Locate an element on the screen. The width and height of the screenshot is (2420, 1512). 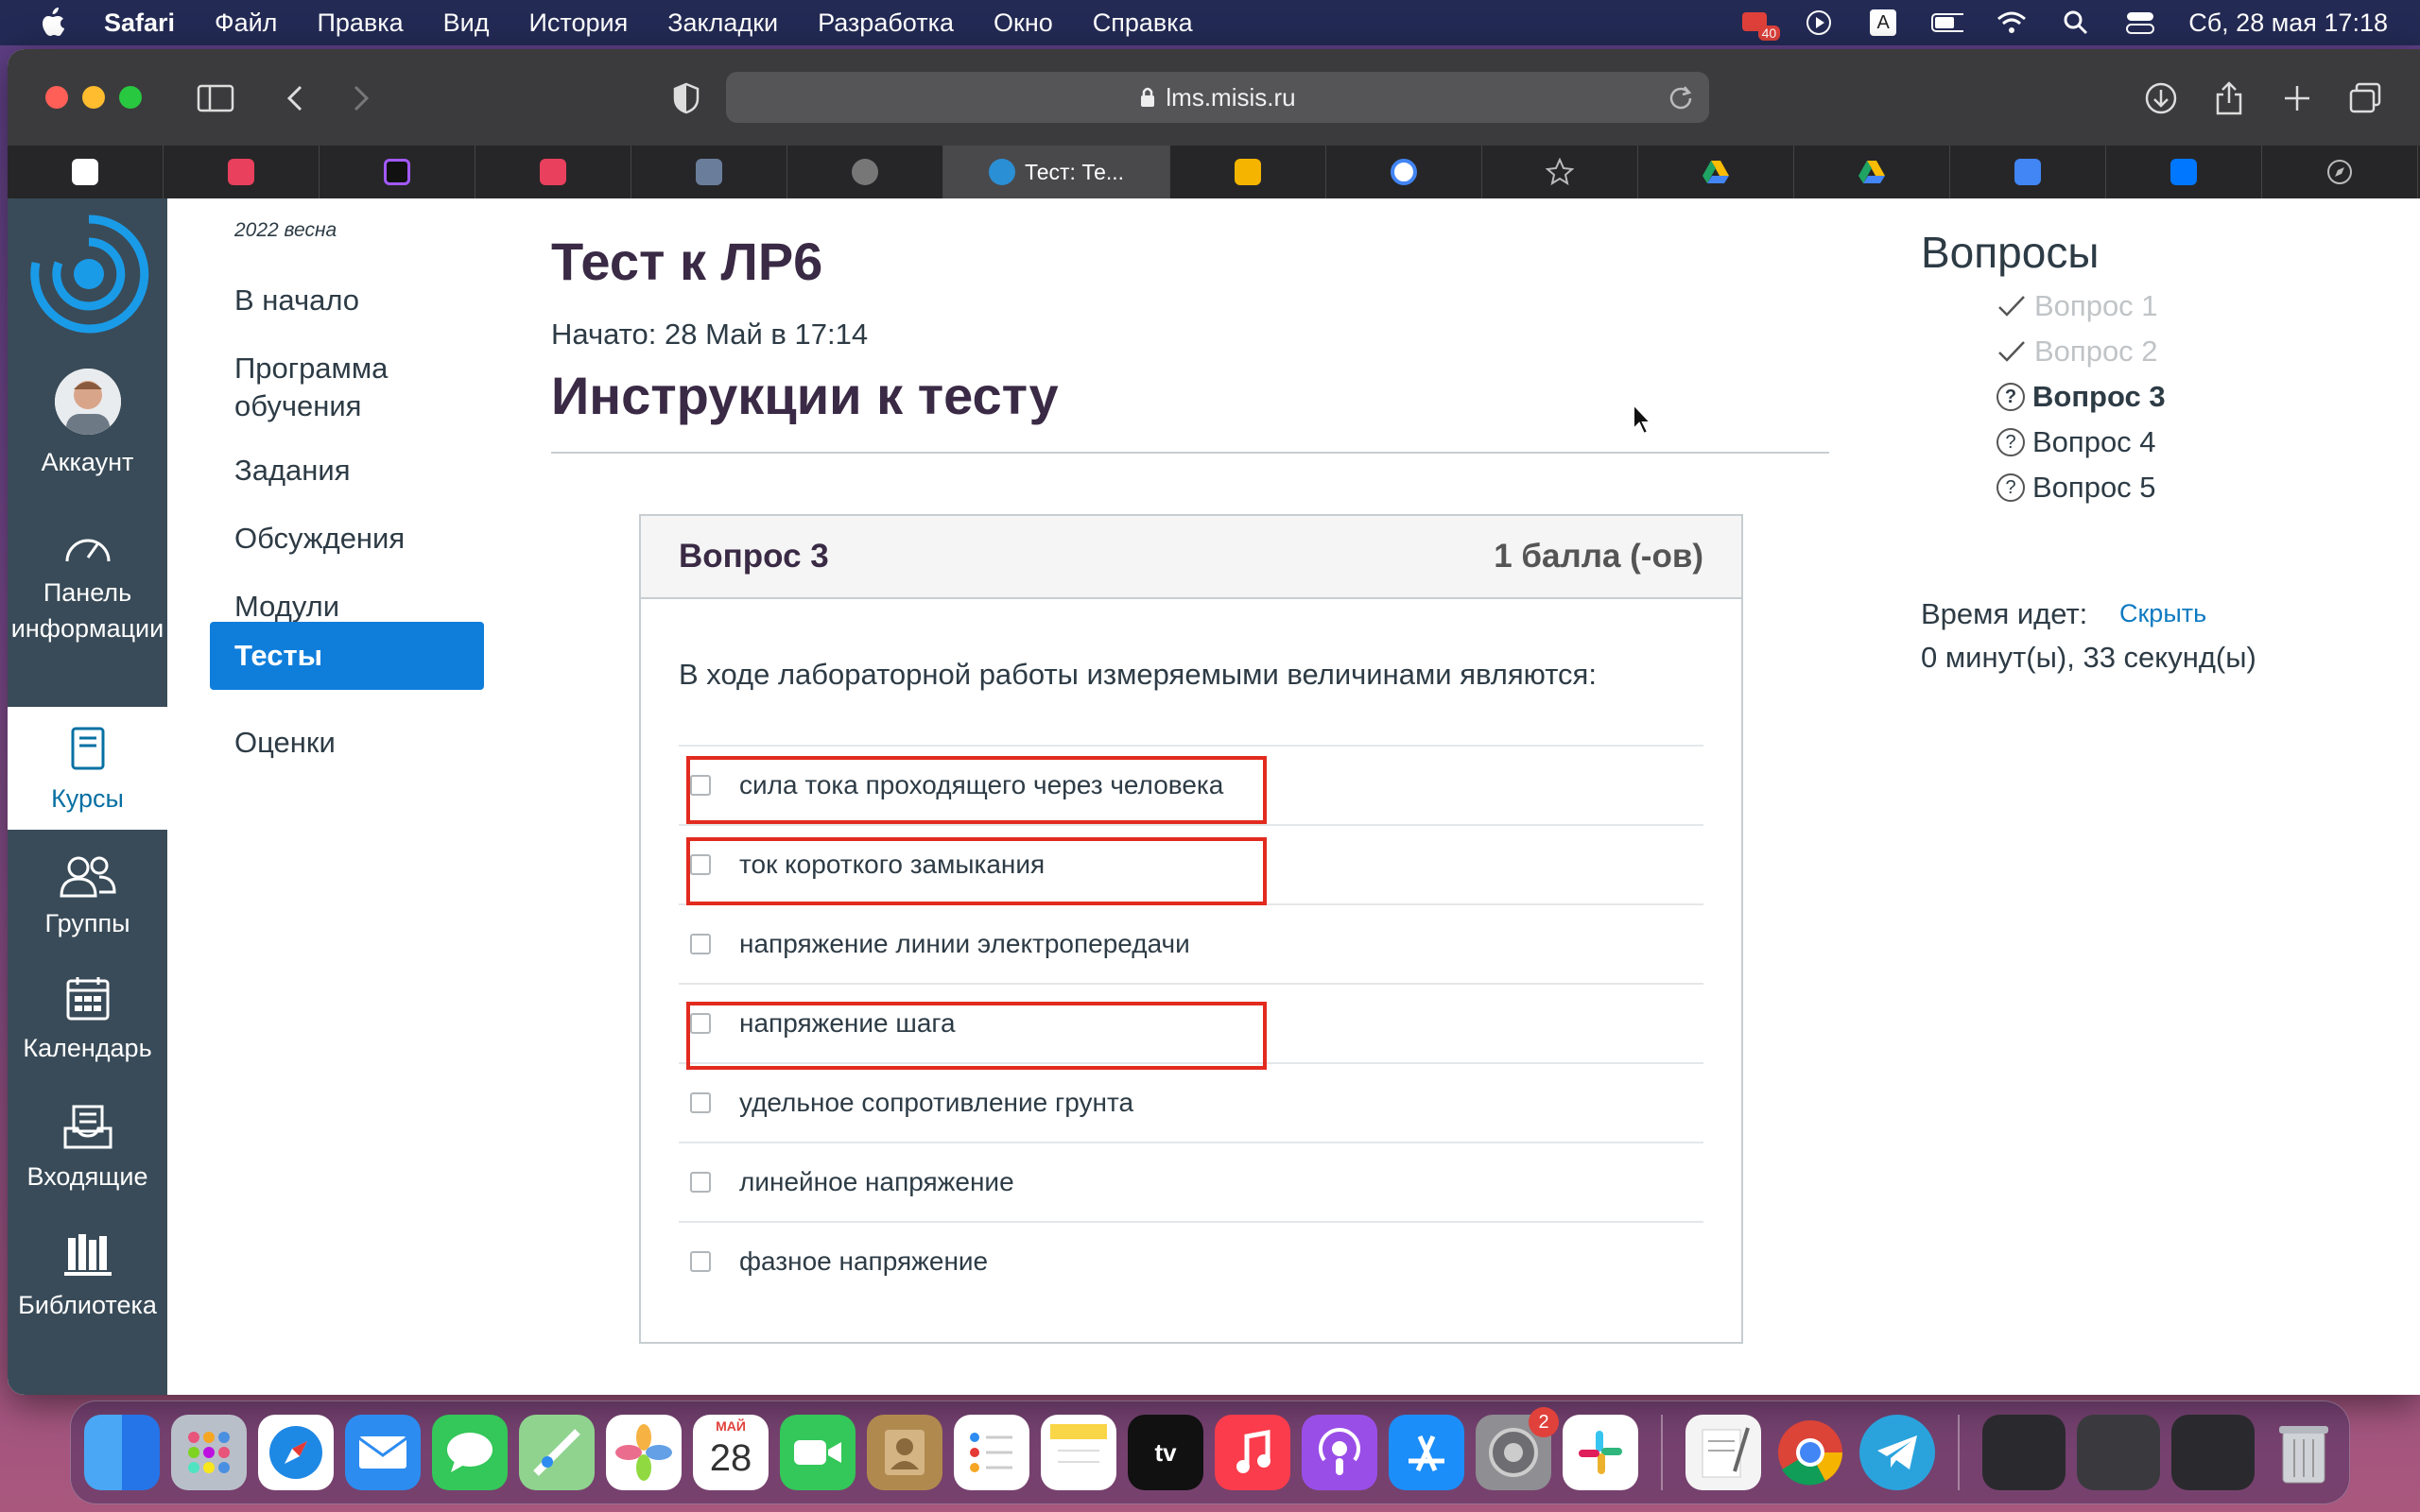
close-window-button is located at coordinates (56, 97).